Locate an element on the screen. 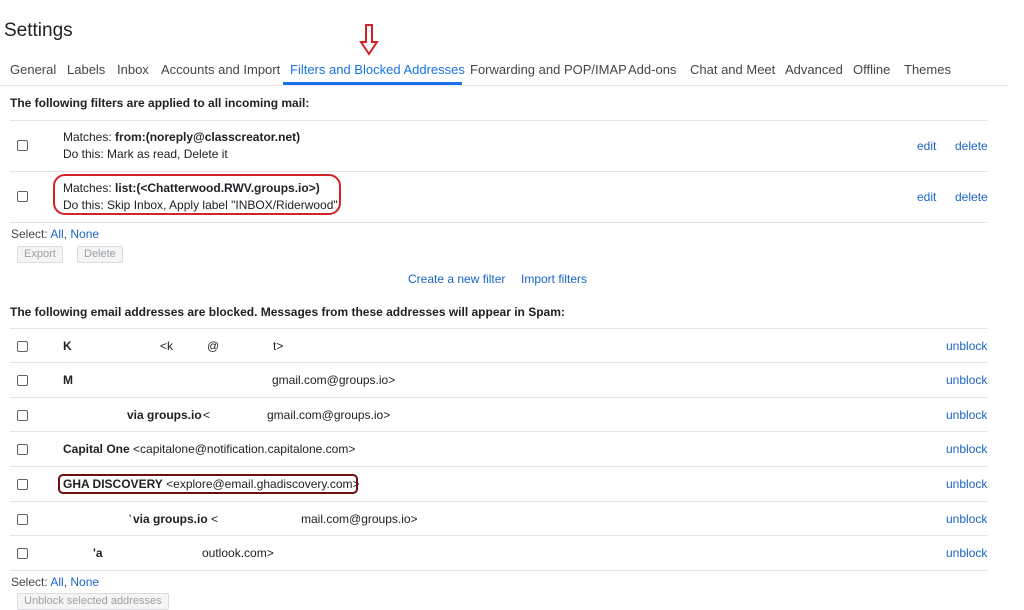 The image size is (1024, 610). filter-action: Do this: Mark as read, Delete it is located at coordinates (145, 154).